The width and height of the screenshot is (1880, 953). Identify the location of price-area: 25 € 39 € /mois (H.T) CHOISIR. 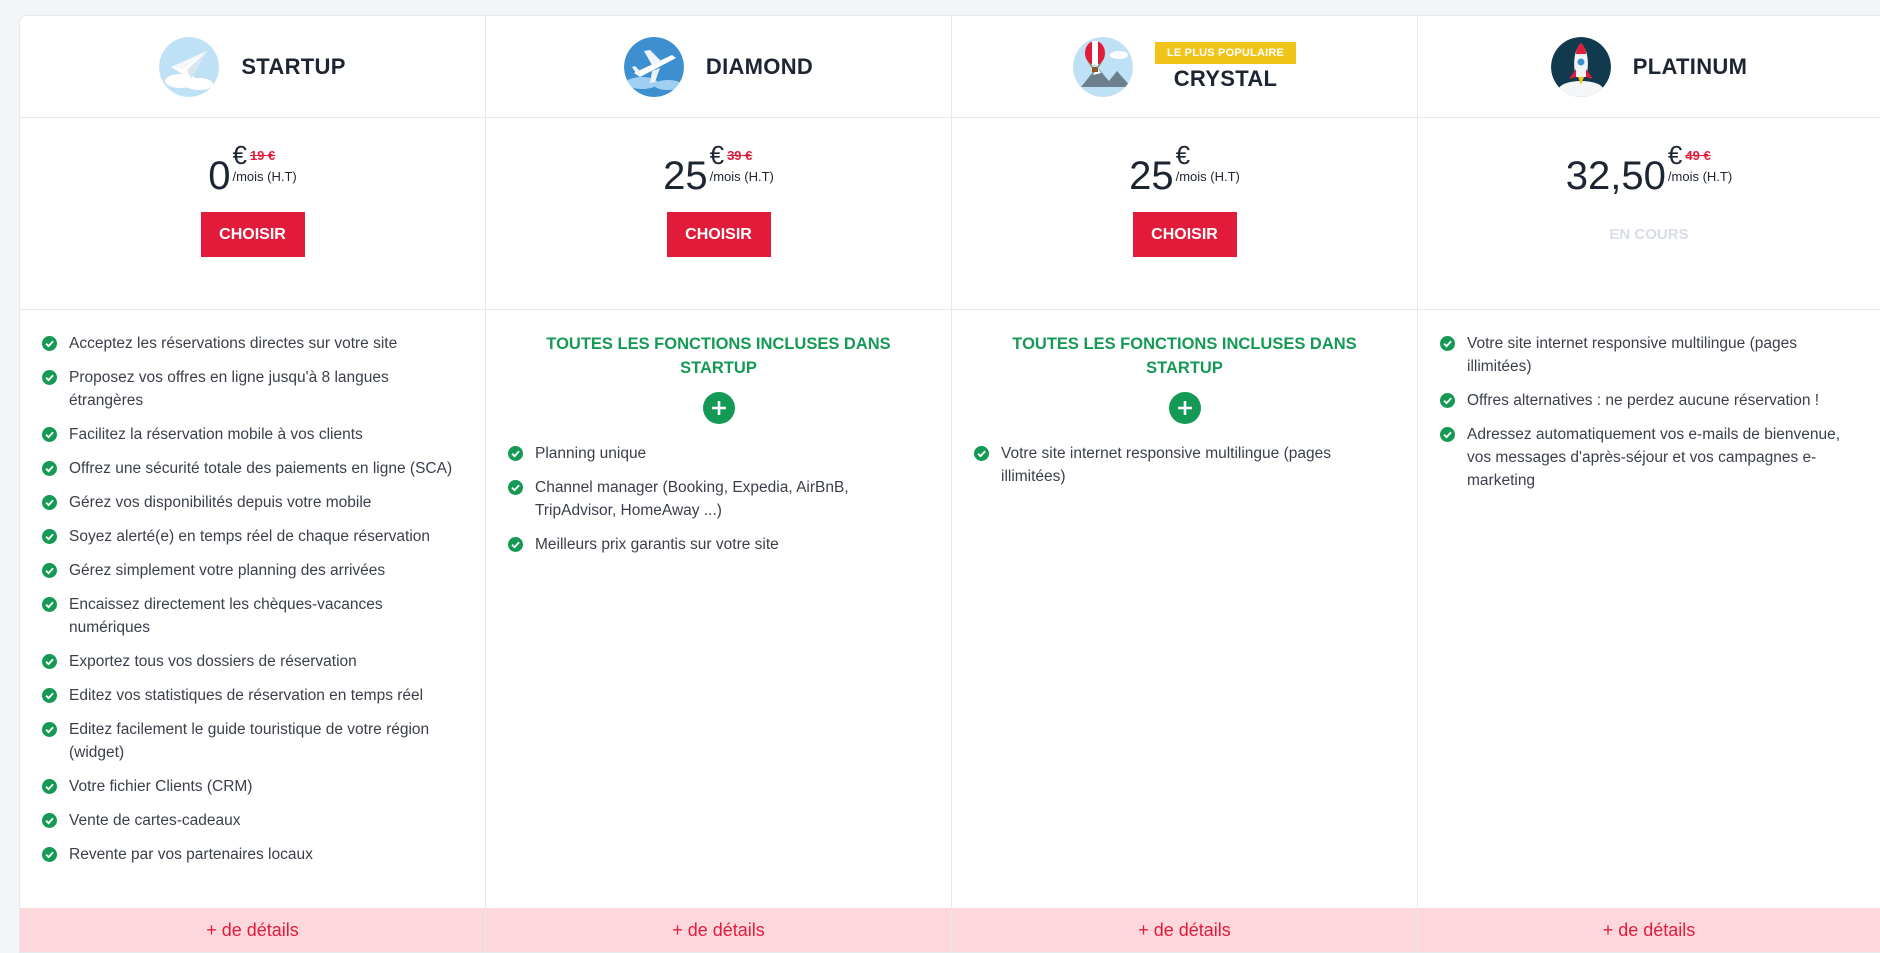
(718, 214).